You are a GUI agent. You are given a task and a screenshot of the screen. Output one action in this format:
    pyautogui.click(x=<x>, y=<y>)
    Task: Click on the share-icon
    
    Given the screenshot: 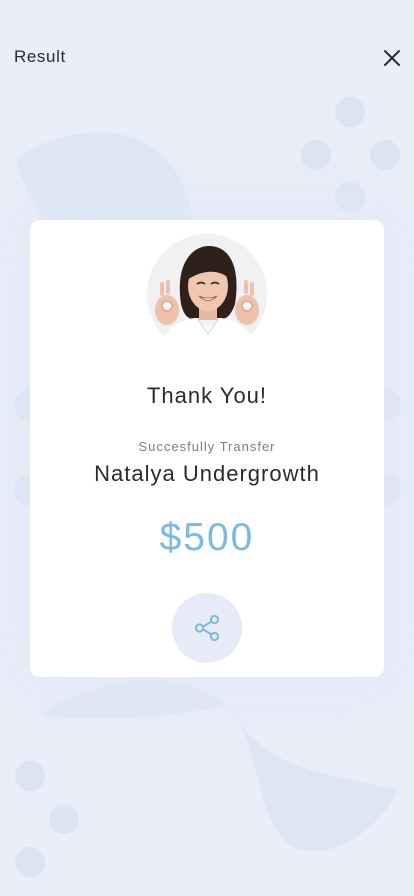 What is the action you would take?
    pyautogui.click(x=207, y=628)
    